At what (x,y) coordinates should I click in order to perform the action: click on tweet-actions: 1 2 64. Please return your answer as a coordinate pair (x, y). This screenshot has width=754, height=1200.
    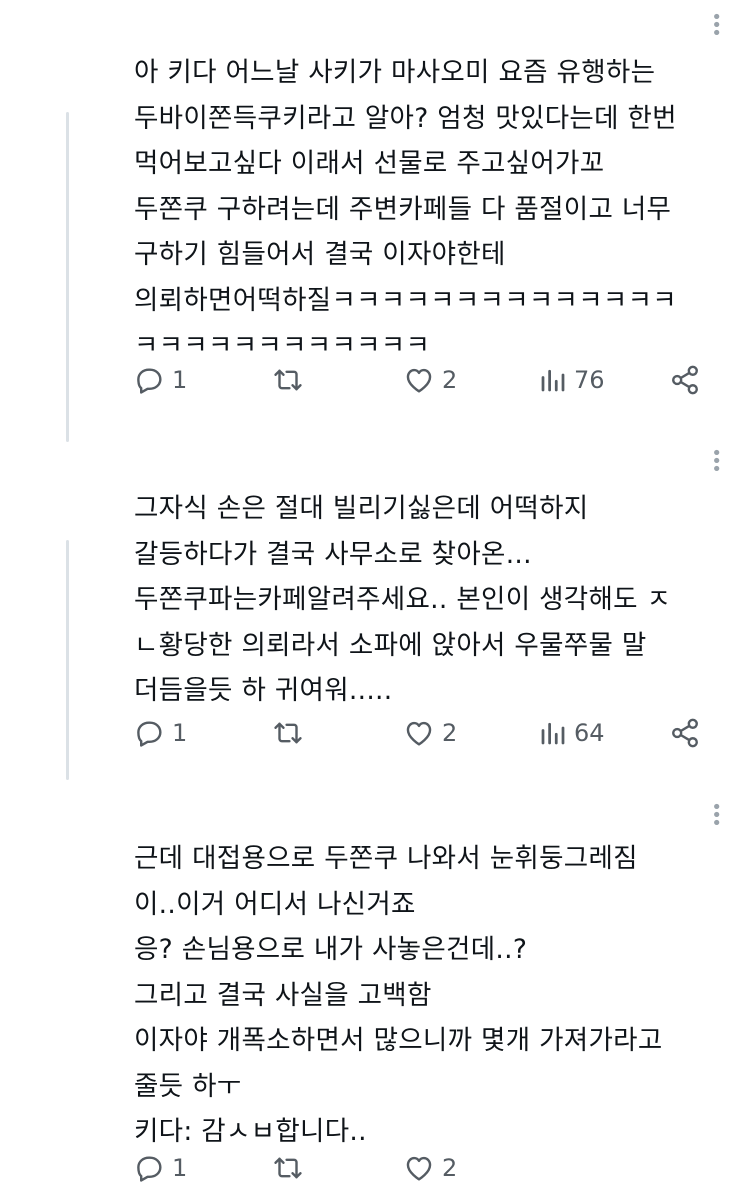
    Looking at the image, I should click on (422, 736).